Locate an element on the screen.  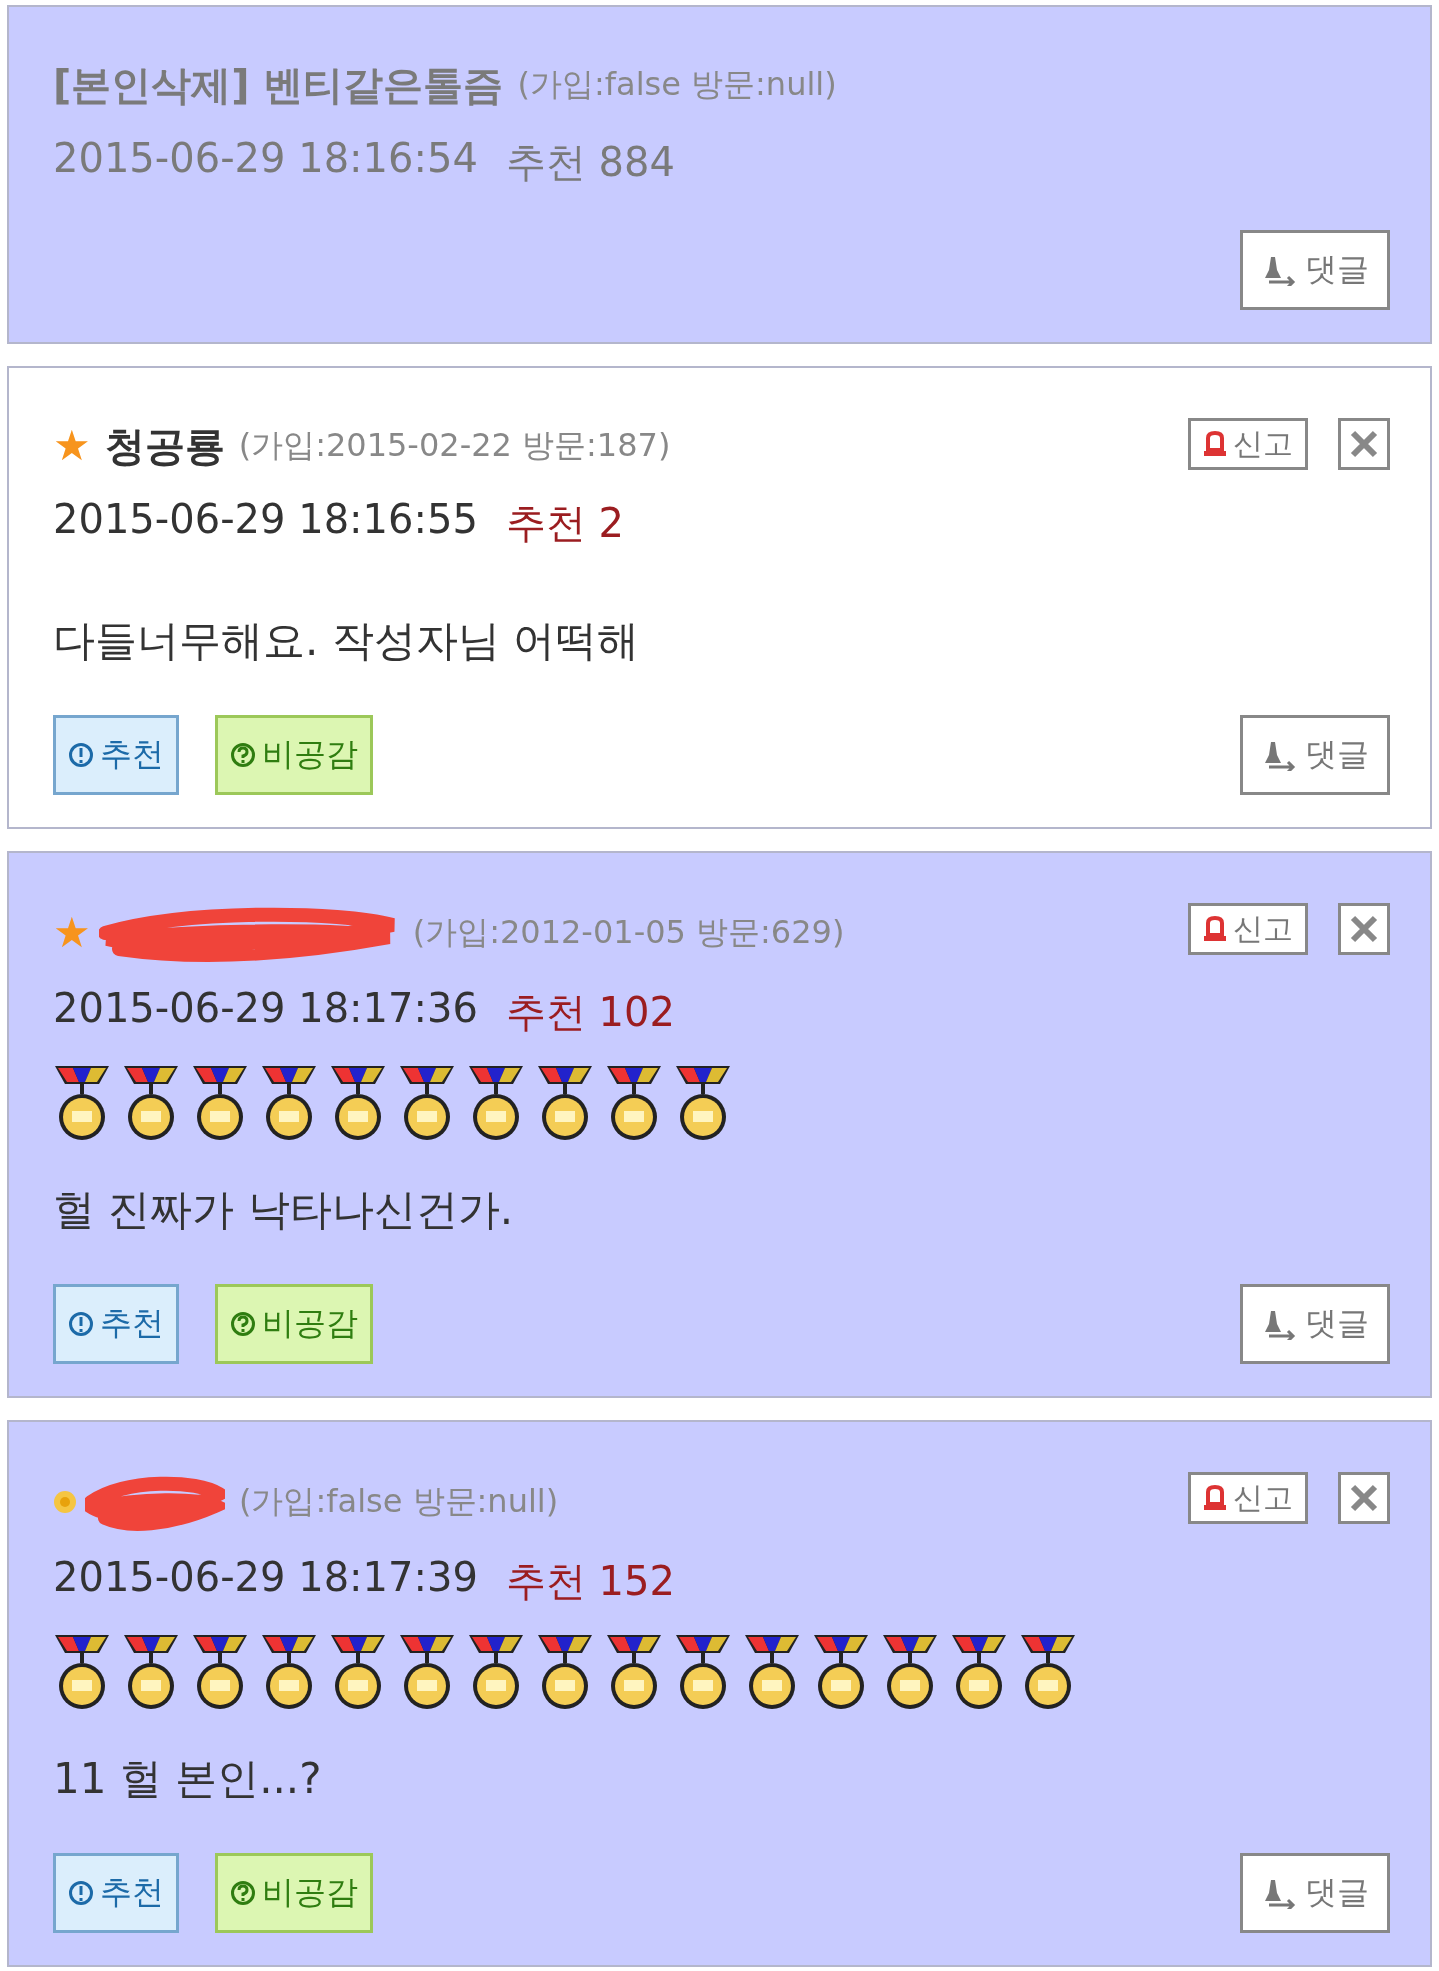
recommend-count: 추천 2 is located at coordinates (564, 523).